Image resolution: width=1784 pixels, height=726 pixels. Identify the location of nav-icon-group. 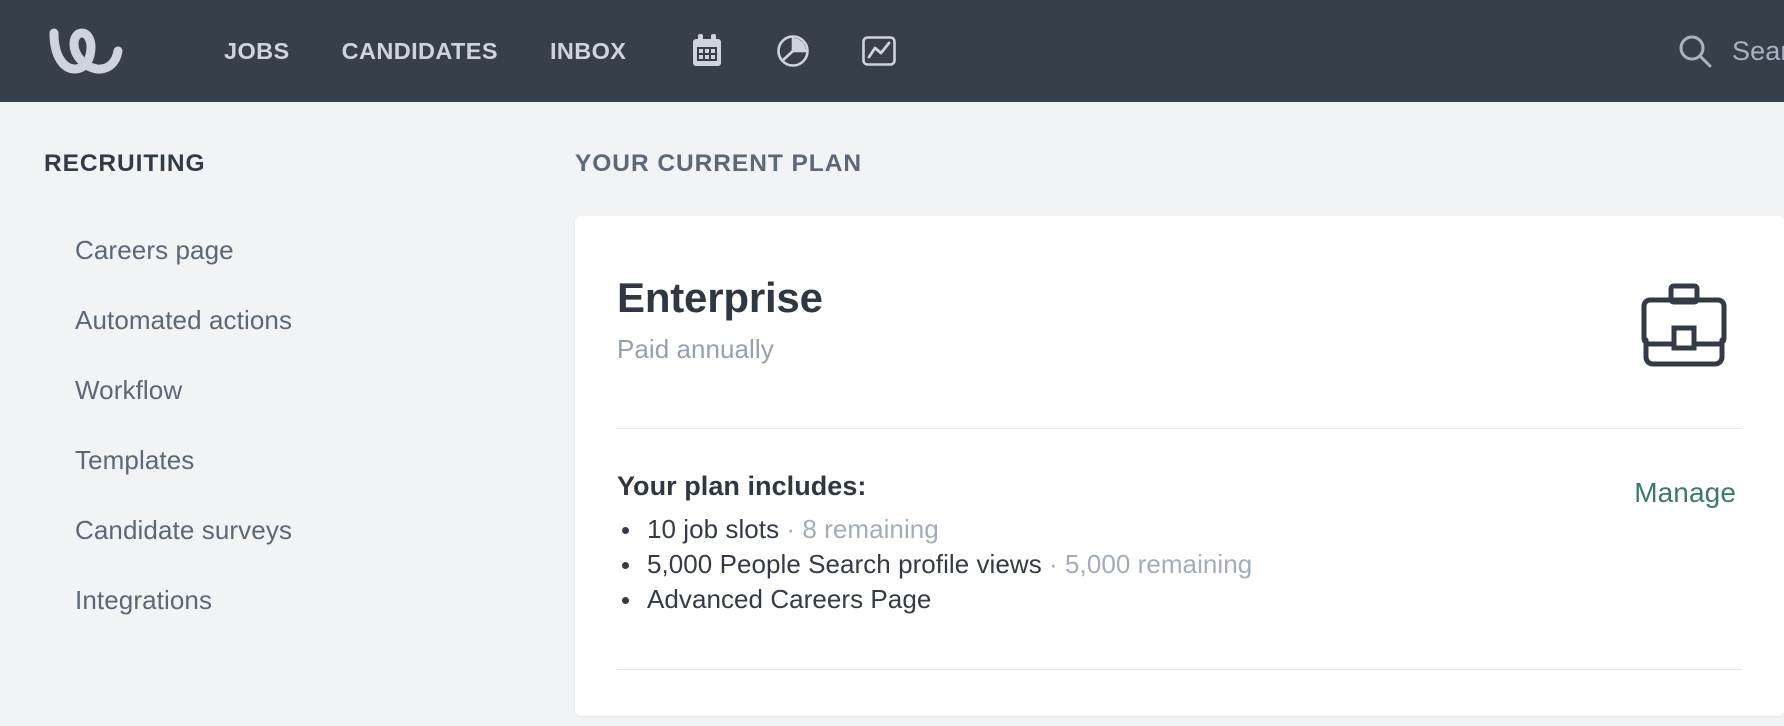
(793, 51).